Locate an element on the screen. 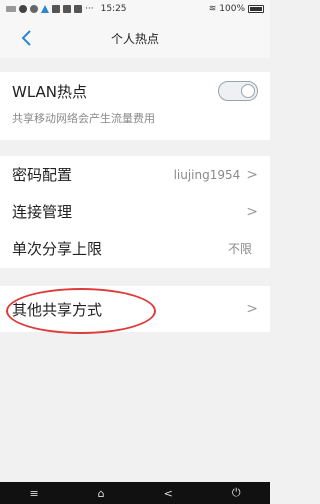 This screenshot has width=320, height=504. settings-row-password: 密码配置 liujing1954 > is located at coordinates (135, 174).